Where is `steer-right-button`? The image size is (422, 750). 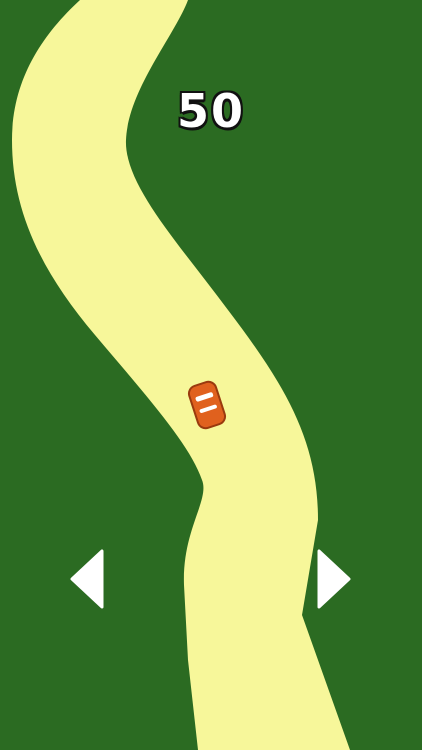 steer-right-button is located at coordinates (333, 579).